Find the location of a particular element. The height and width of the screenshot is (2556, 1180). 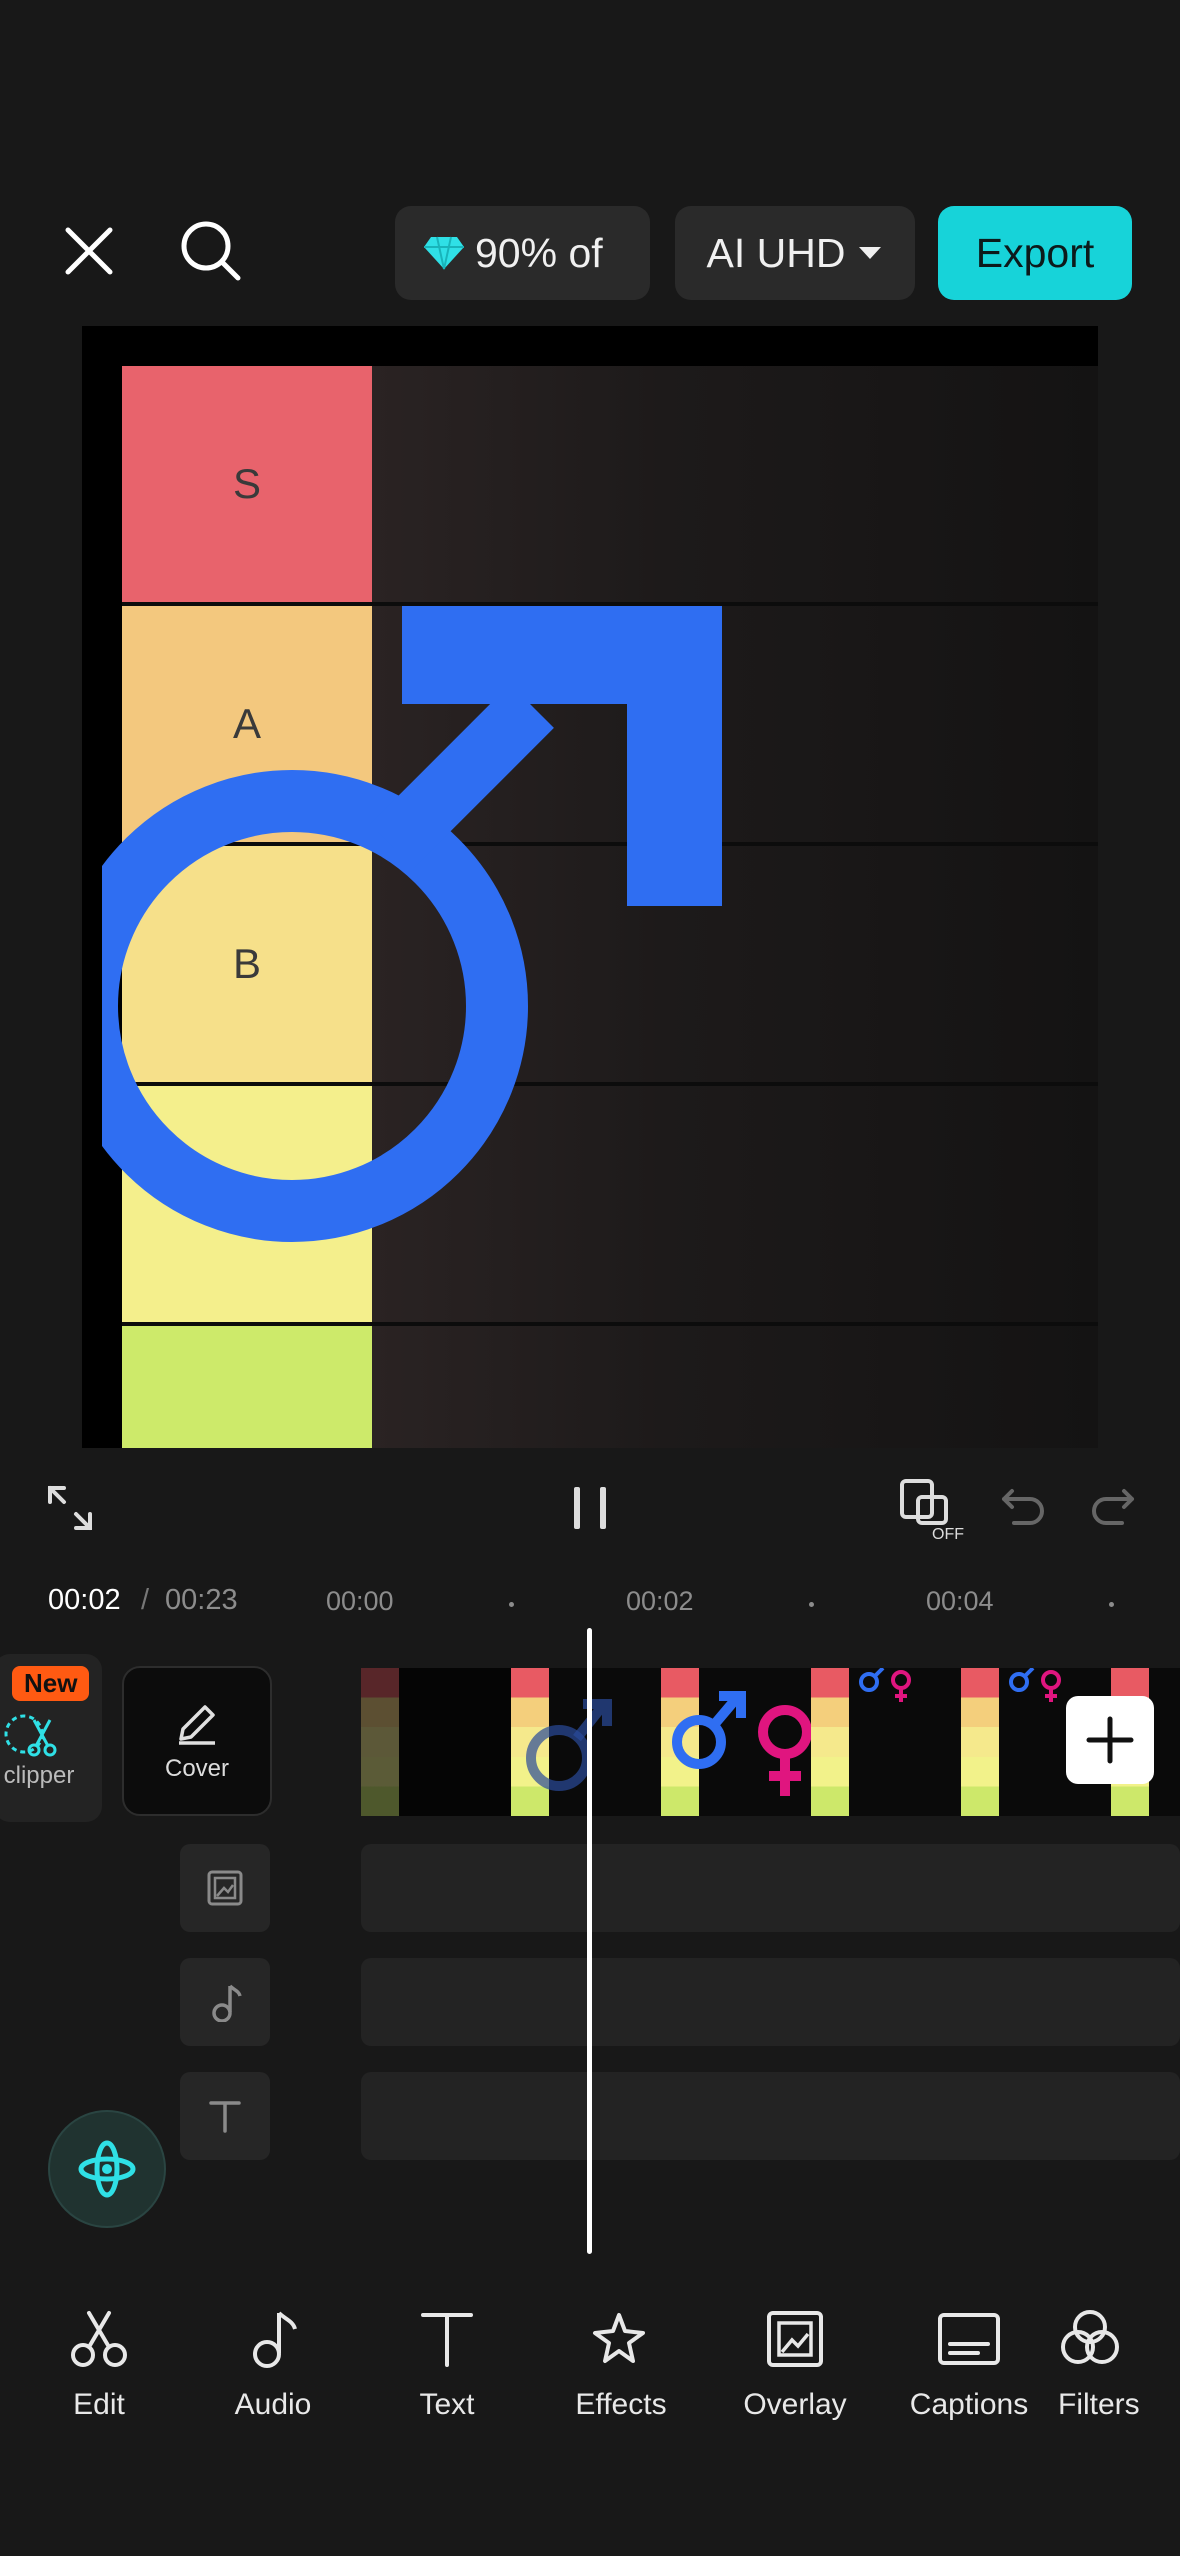

ruler-tick: 00:04 is located at coordinates (960, 1601).